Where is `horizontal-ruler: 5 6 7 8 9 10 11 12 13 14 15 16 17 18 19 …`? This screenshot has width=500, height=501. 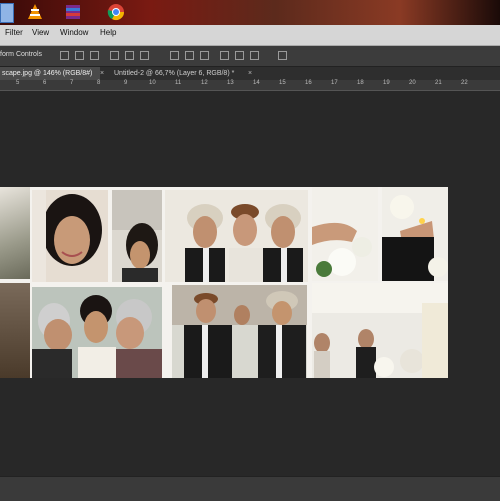
horizontal-ruler: 5 6 7 8 9 10 11 12 13 14 15 16 17 18 19 … is located at coordinates (250, 85).